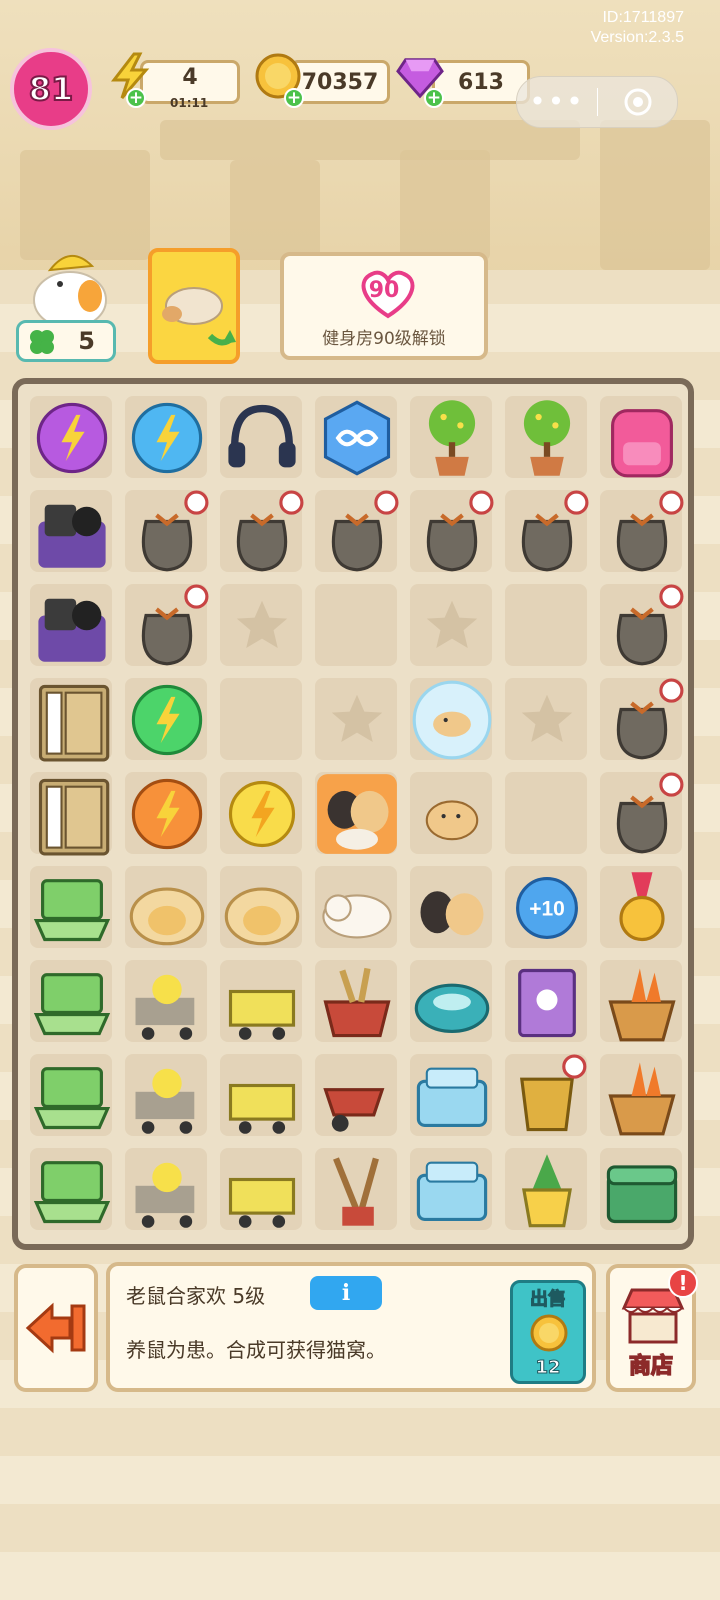 This screenshot has height=1600, width=720. Describe the element at coordinates (452, 908) in the screenshot. I see `hamster-pair-item` at that location.